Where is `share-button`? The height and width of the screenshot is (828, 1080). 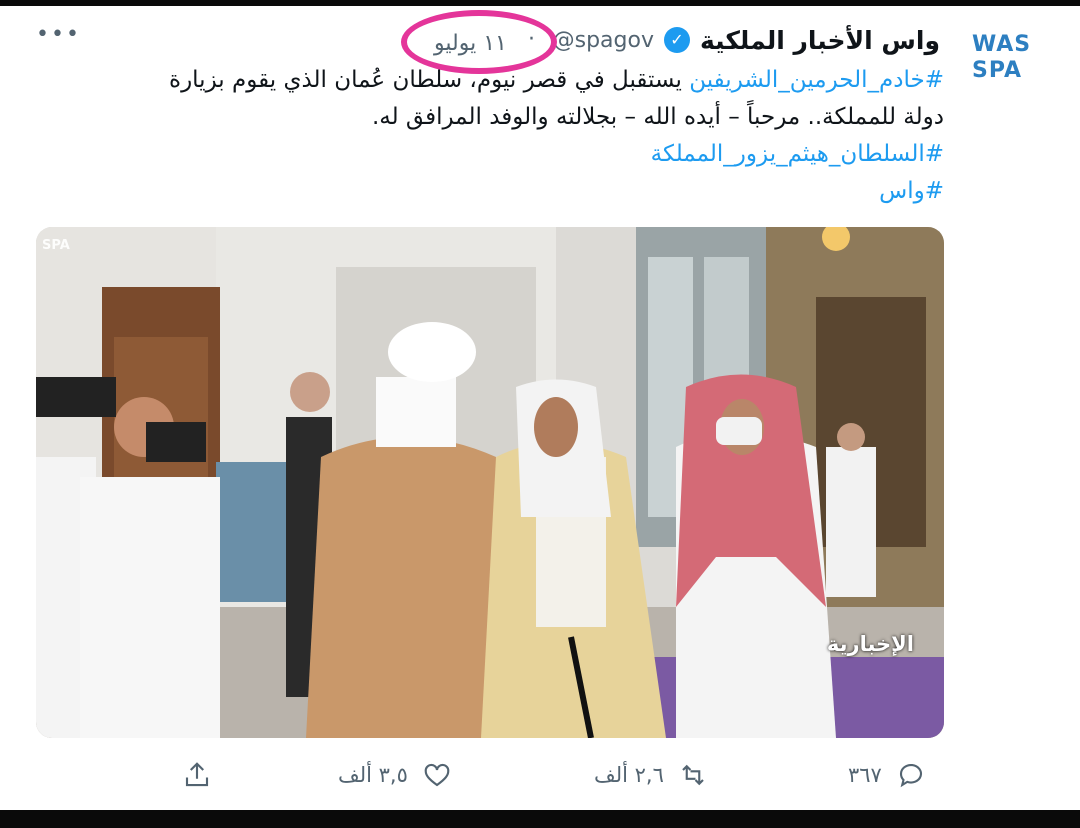 share-button is located at coordinates (197, 775).